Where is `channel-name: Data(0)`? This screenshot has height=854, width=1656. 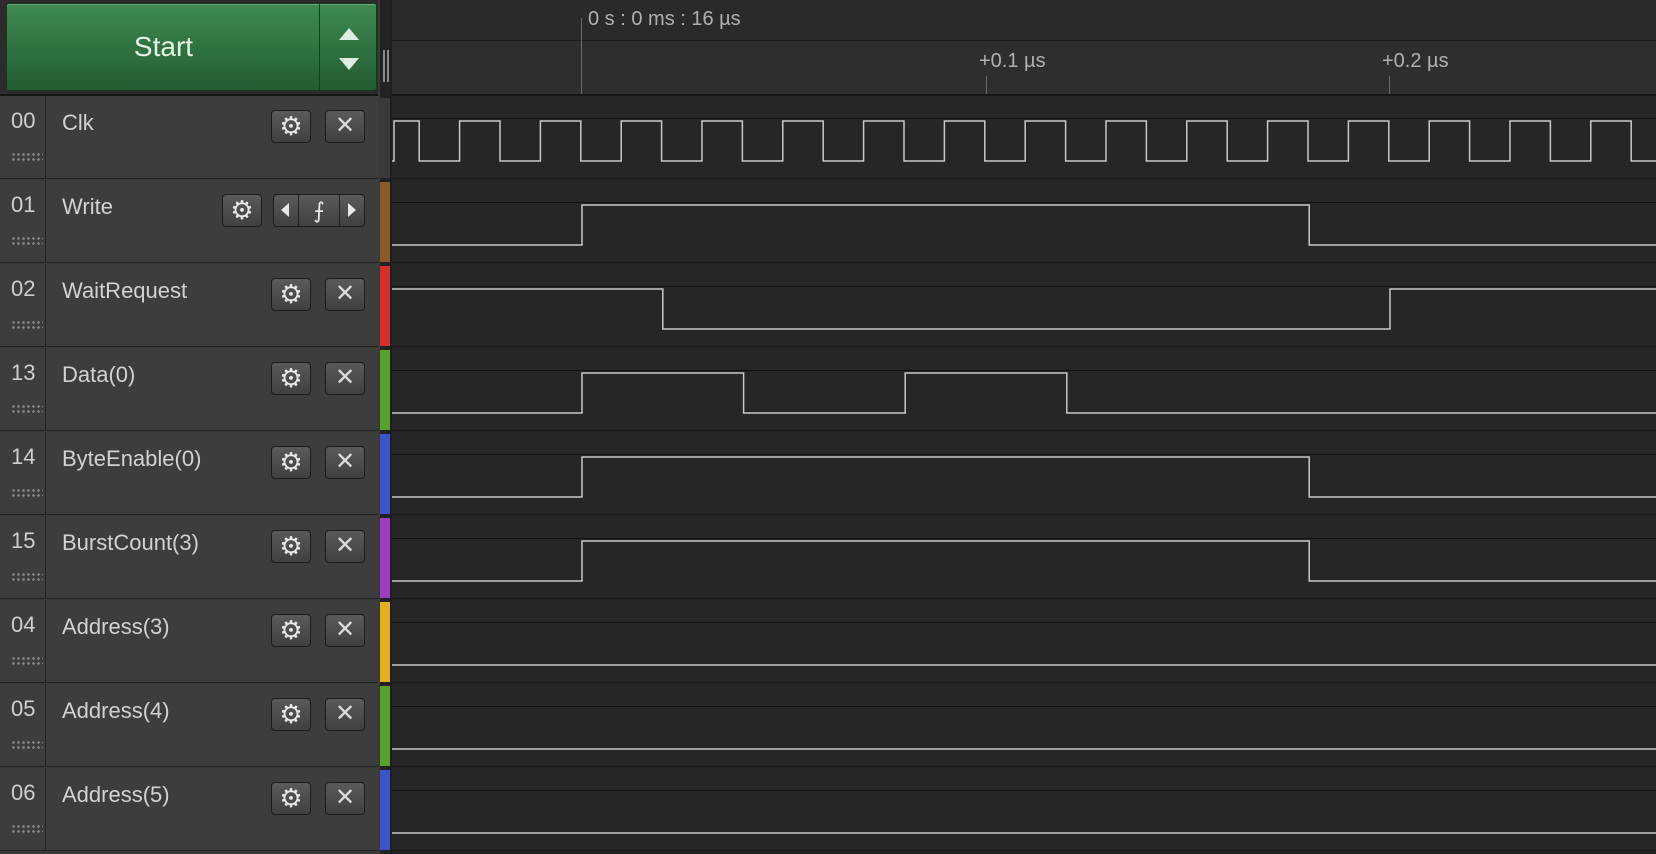 channel-name: Data(0) is located at coordinates (98, 375).